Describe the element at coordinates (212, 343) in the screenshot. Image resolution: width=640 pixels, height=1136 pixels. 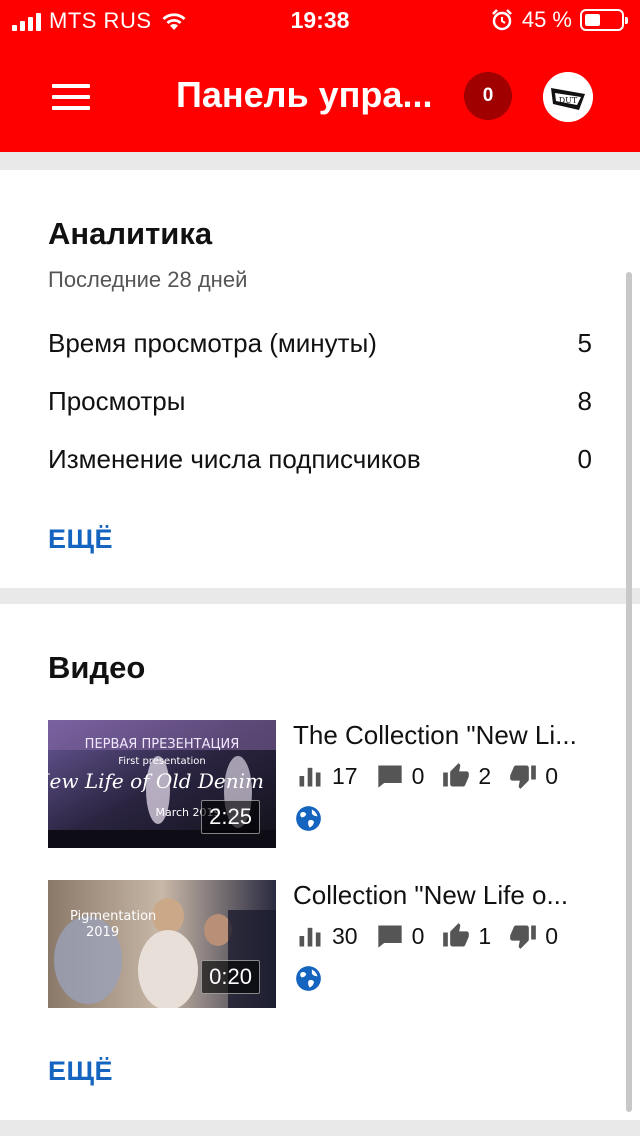
I see `metric-label: Время просмотра (минуты)` at that location.